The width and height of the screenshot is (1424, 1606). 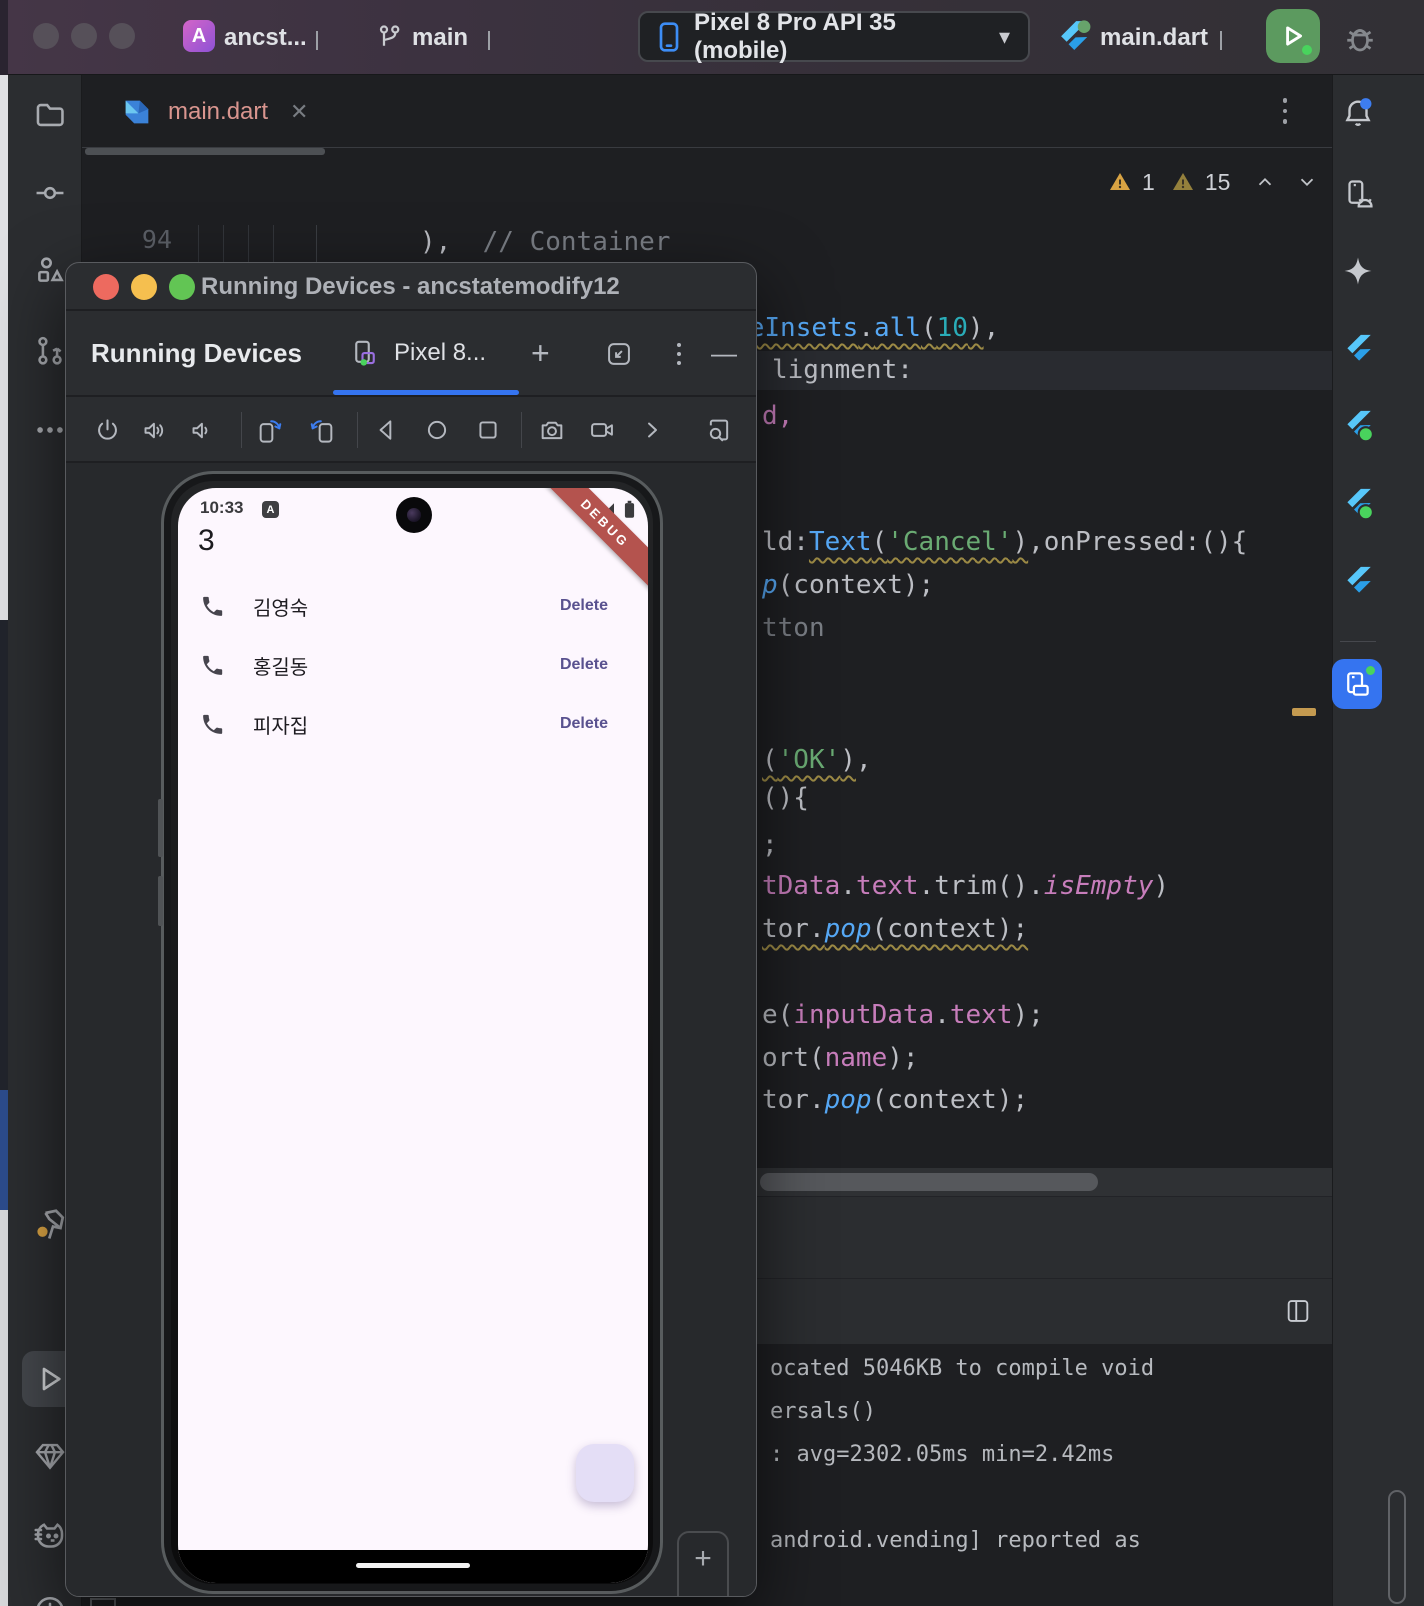 I want to click on navigation-bar, so click(x=413, y=1566).